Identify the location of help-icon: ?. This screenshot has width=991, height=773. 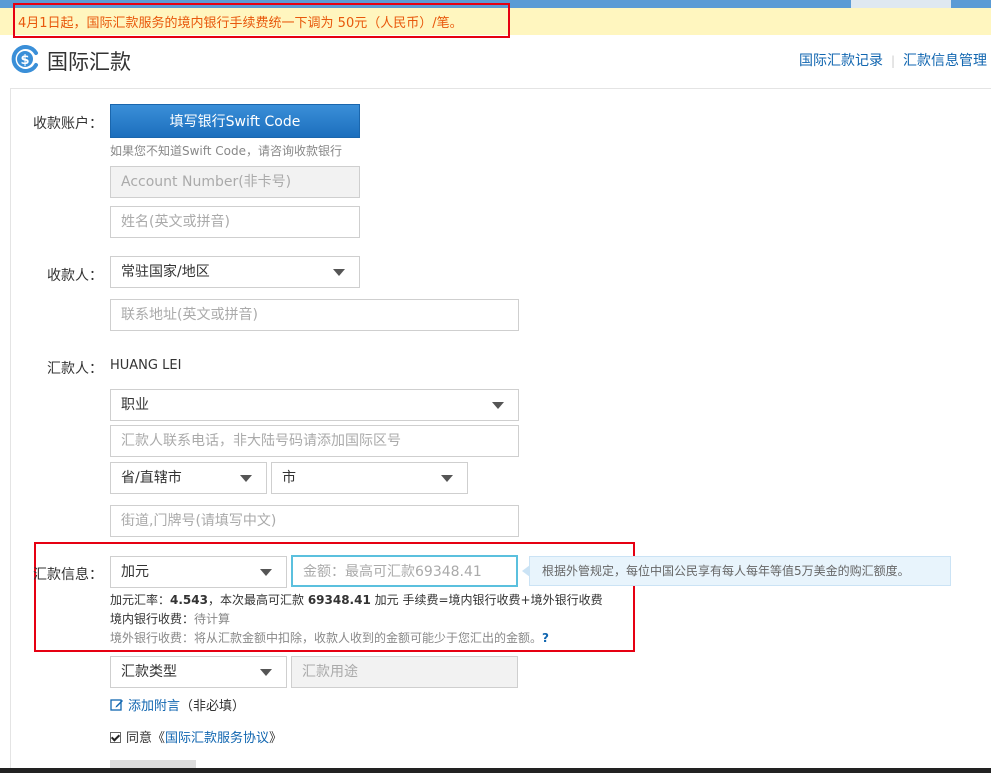
(545, 638).